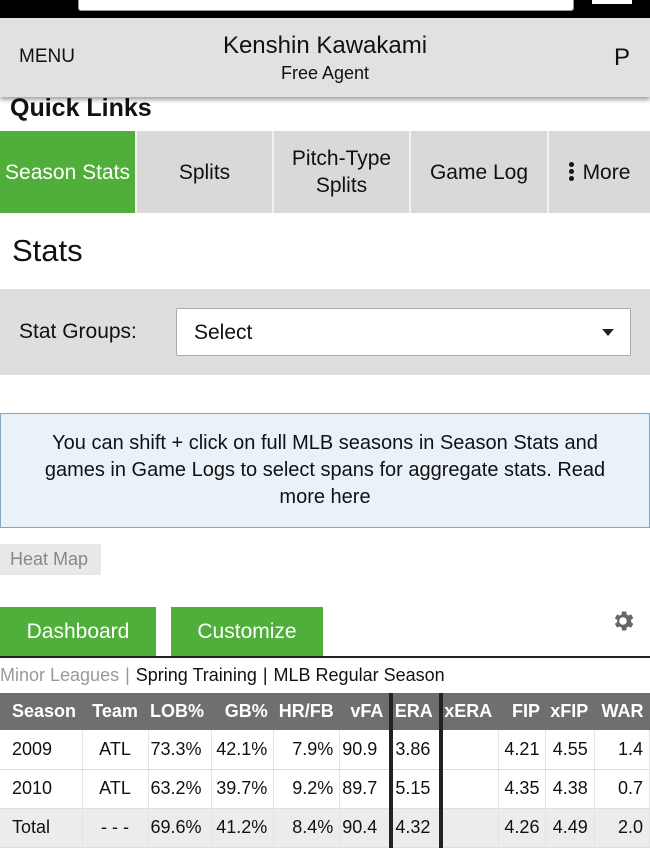 This screenshot has width=650, height=859. Describe the element at coordinates (196, 675) in the screenshot. I see `spring-training-link: Spring Training` at that location.